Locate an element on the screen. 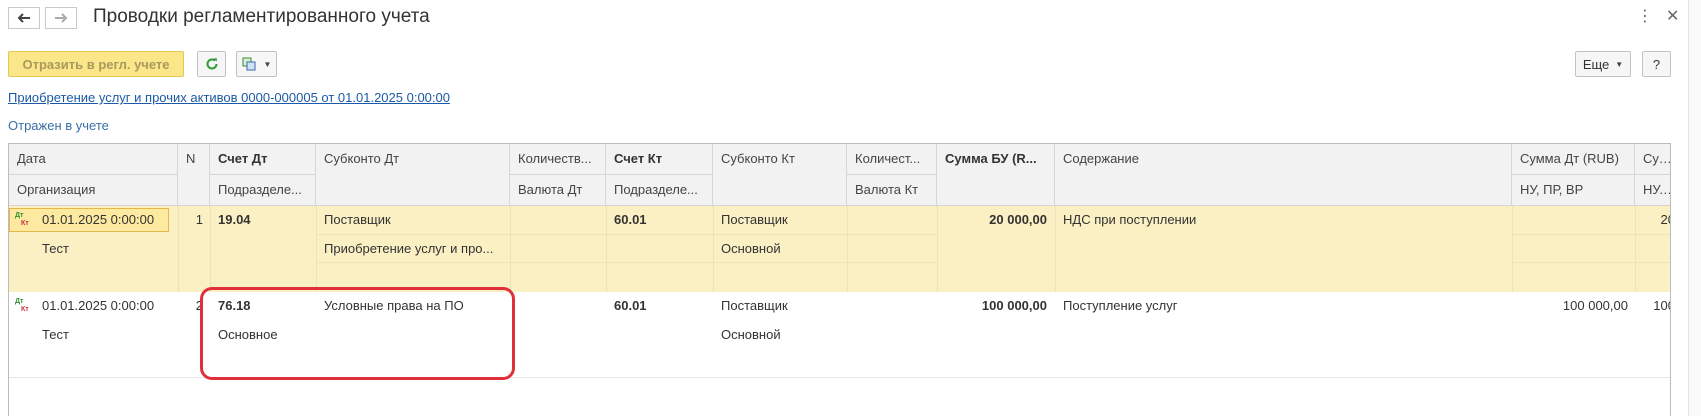  arrow-right-icon is located at coordinates (61, 18).